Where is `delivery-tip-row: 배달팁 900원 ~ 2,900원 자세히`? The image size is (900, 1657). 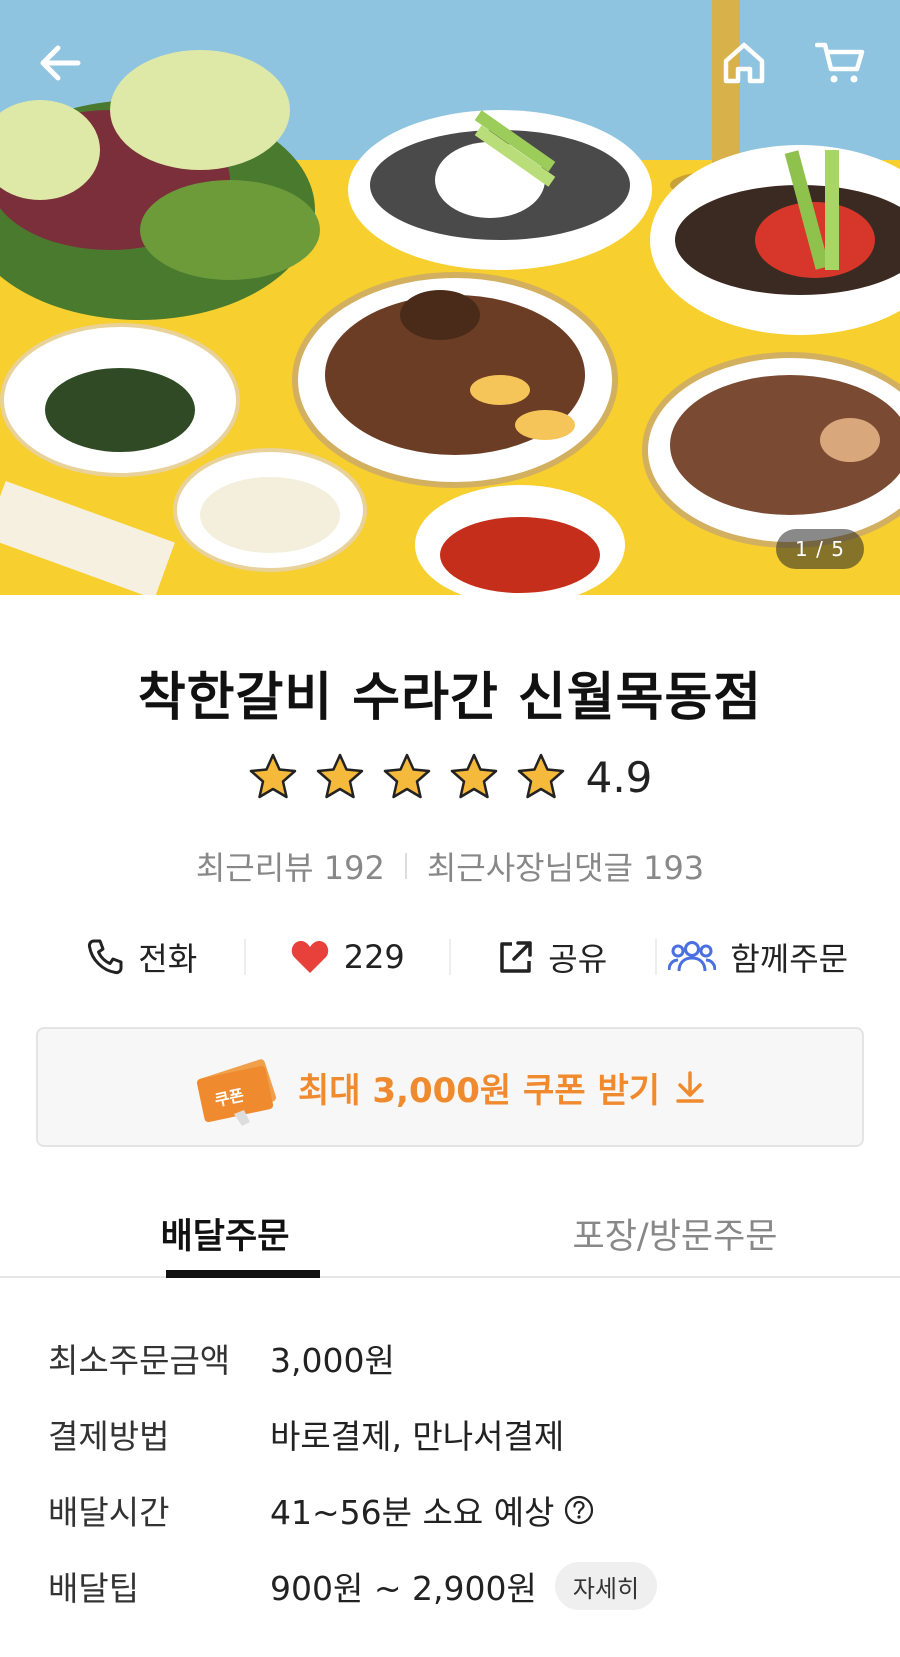 delivery-tip-row: 배달팁 900원 ~ 2,900원 자세히 is located at coordinates (458, 1586).